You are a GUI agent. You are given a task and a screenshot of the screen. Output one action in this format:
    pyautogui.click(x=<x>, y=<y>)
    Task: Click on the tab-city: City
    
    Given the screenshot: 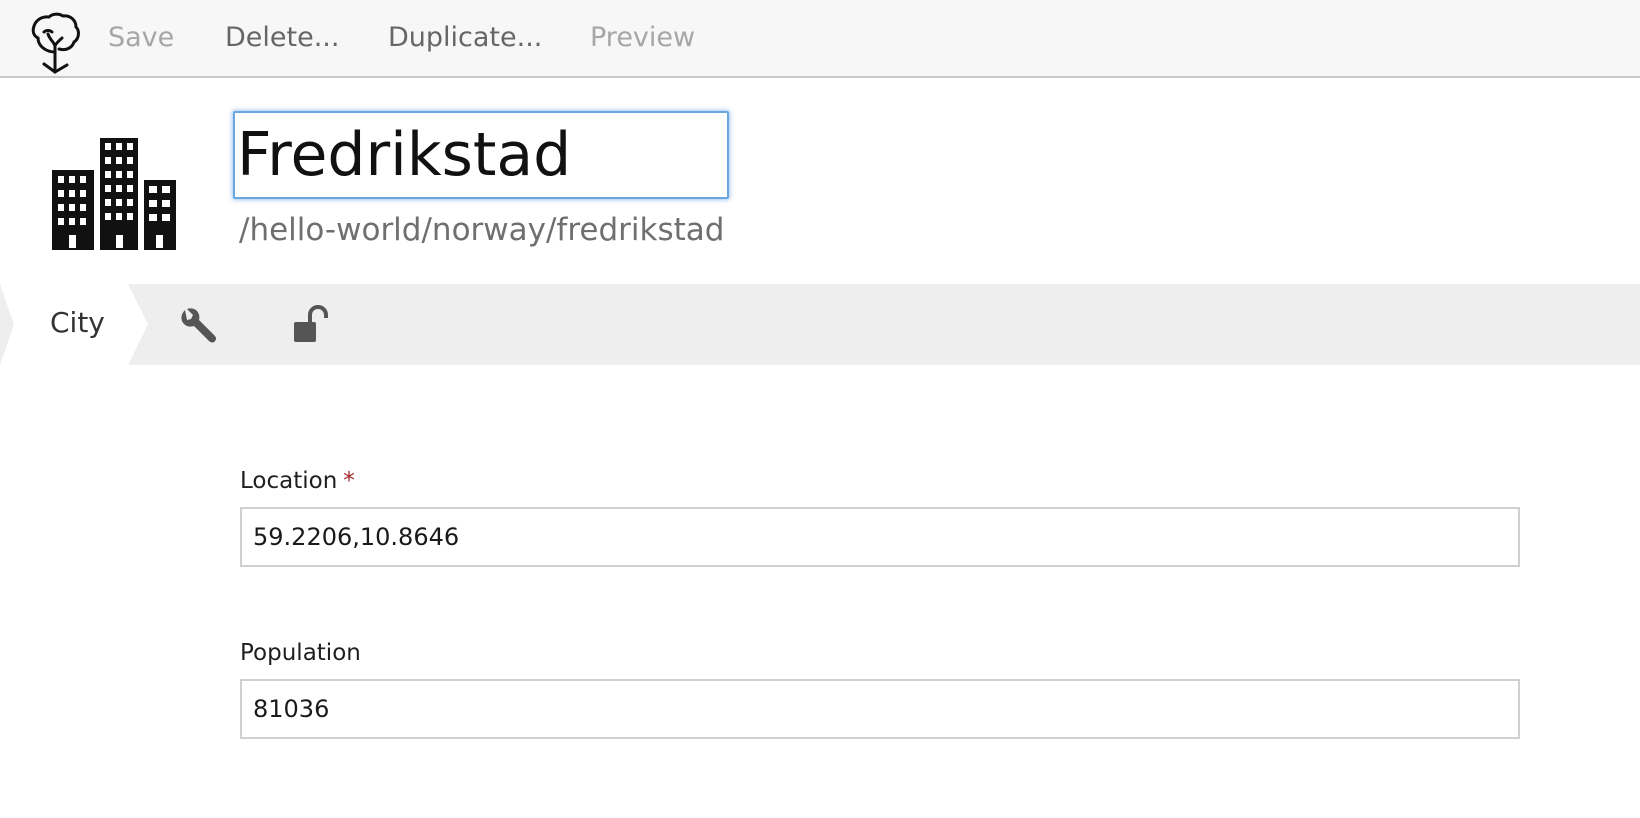 What is the action you would take?
    pyautogui.click(x=74, y=324)
    